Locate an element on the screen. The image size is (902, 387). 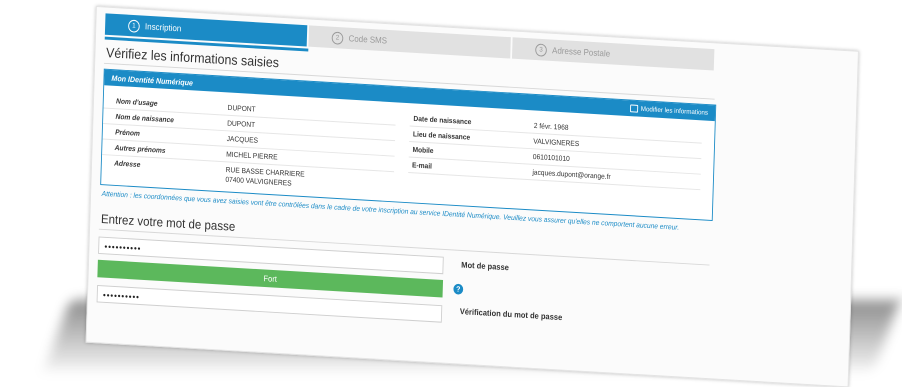
step-code-sms: 2 Code SMS is located at coordinates (409, 42).